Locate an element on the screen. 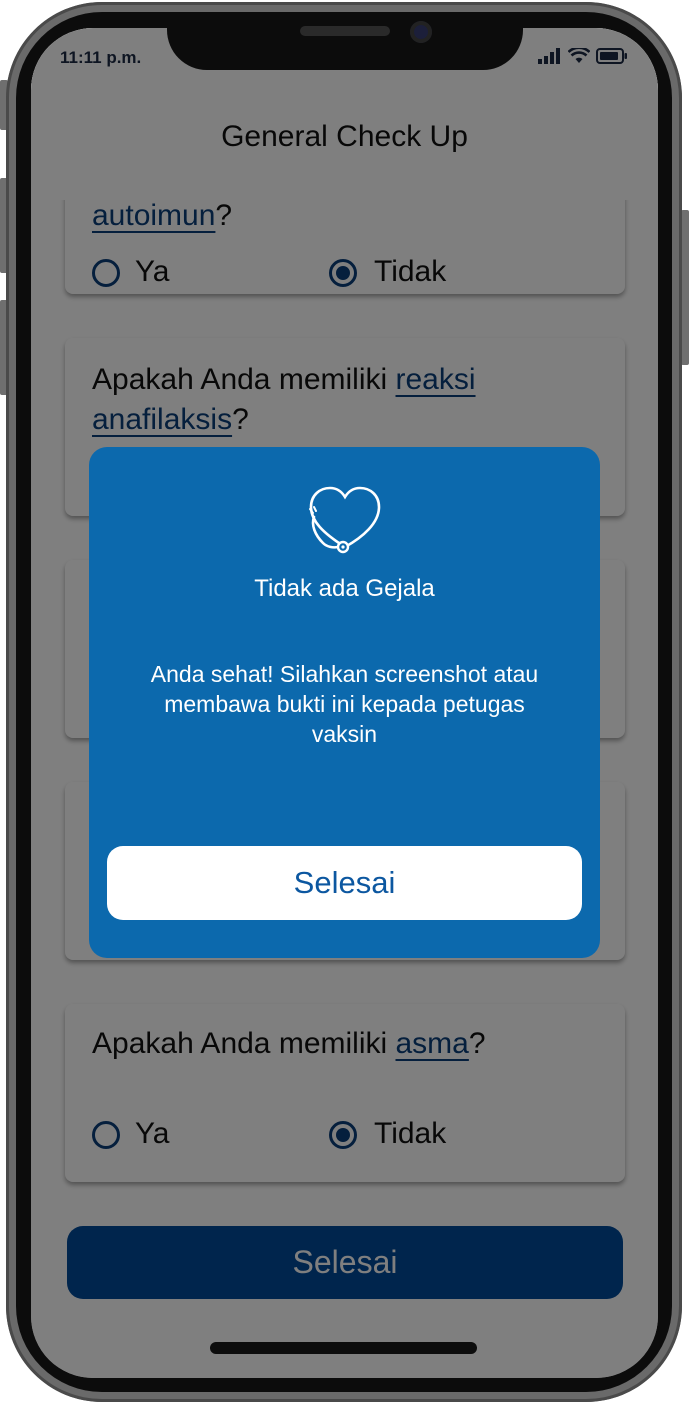 The image size is (689, 1405). heart-stethoscope-icon is located at coordinates (345, 520).